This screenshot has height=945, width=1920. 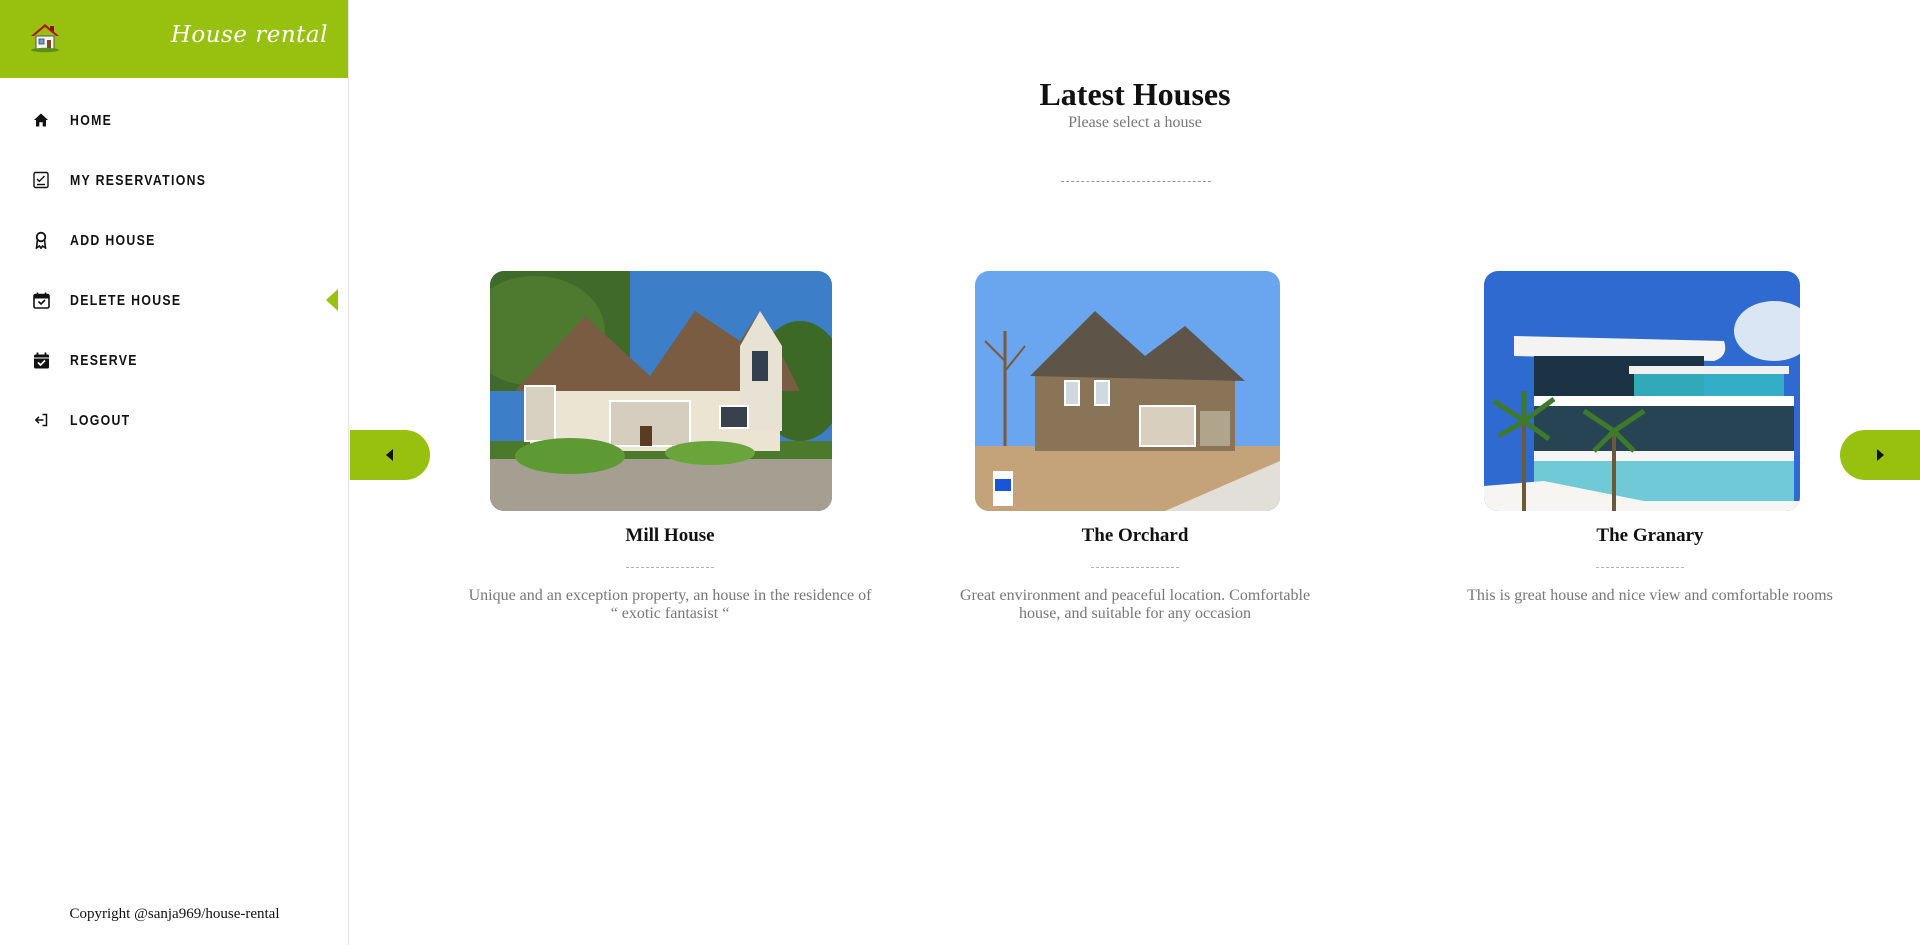 I want to click on logout-icon, so click(x=41, y=420).